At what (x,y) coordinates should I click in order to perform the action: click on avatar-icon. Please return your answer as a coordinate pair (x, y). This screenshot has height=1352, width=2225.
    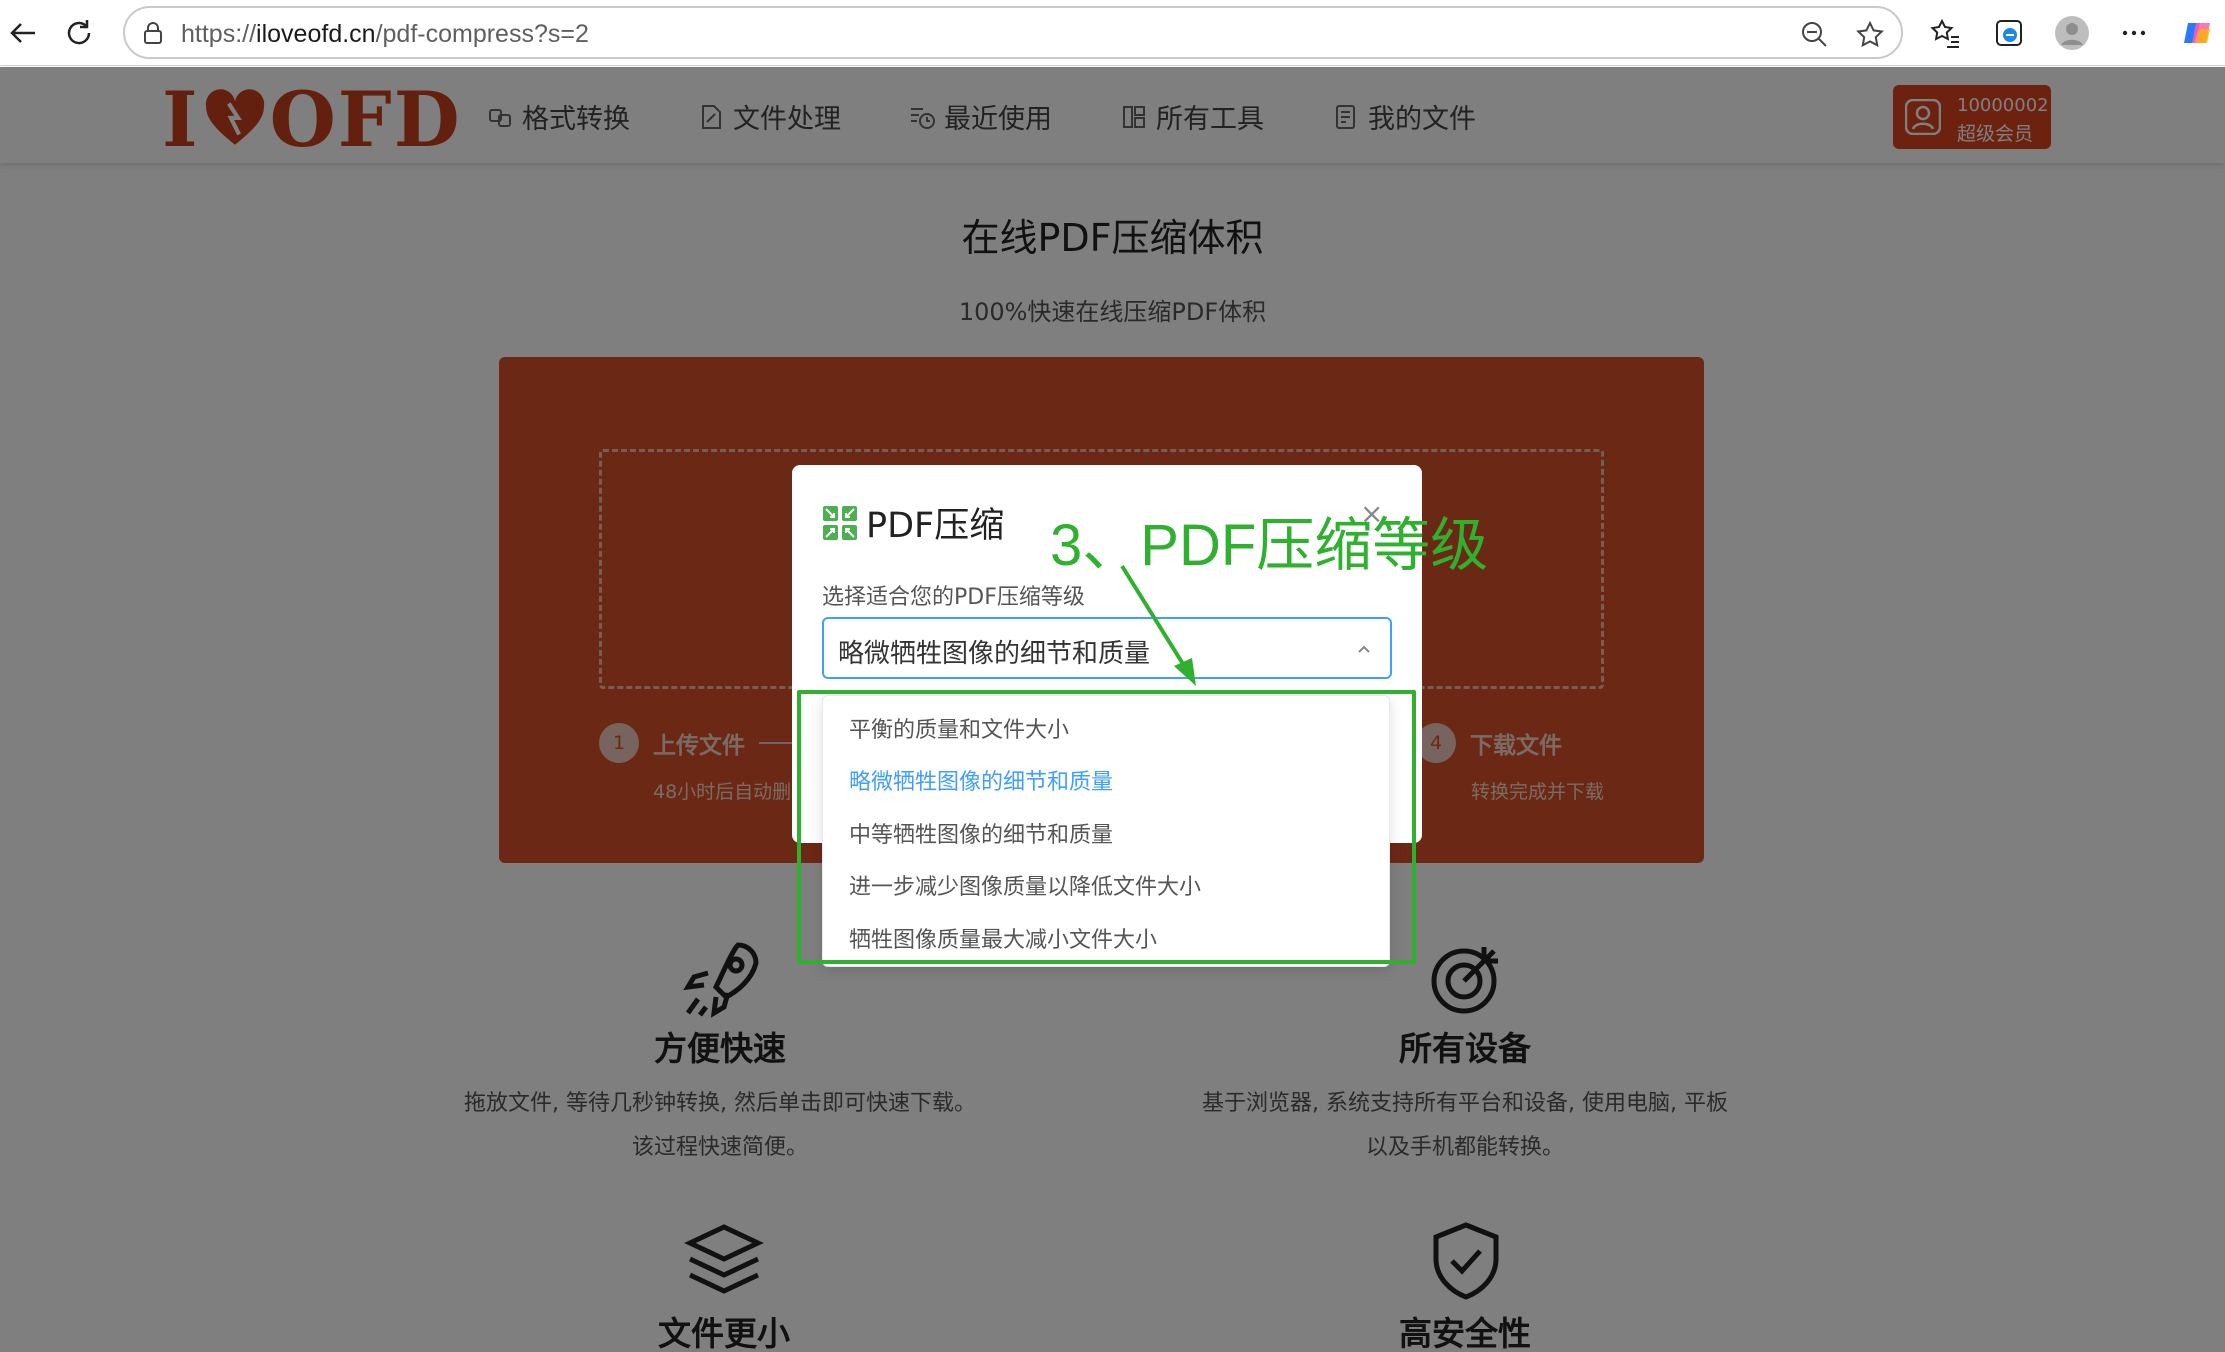
    Looking at the image, I should click on (2072, 33).